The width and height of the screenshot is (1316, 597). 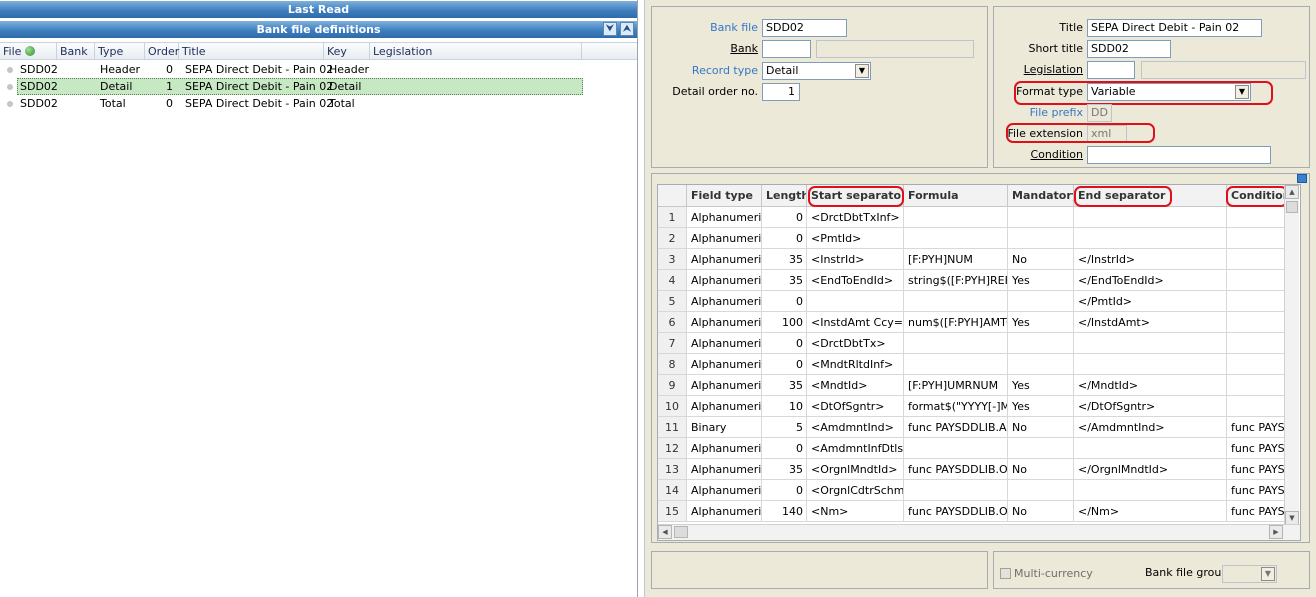 What do you see at coordinates (784, 196) in the screenshot?
I see `col-length-header: Length` at bounding box center [784, 196].